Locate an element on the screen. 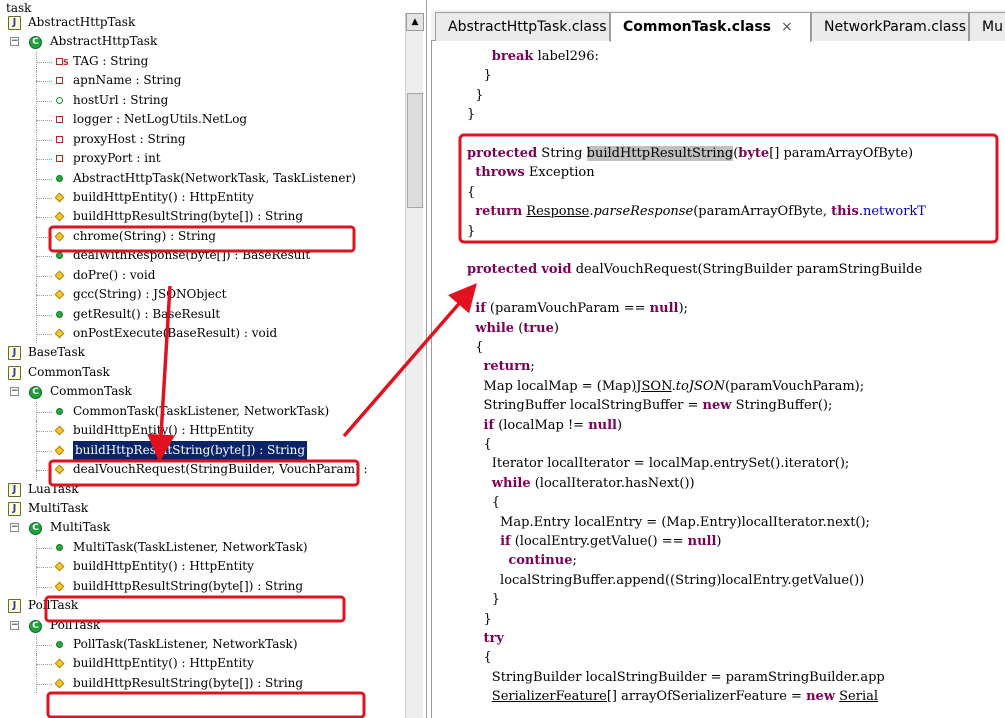 This screenshot has width=1005, height=718. tab-abstracthttptask: AbstractHttpTask.class is located at coordinates (522, 26).